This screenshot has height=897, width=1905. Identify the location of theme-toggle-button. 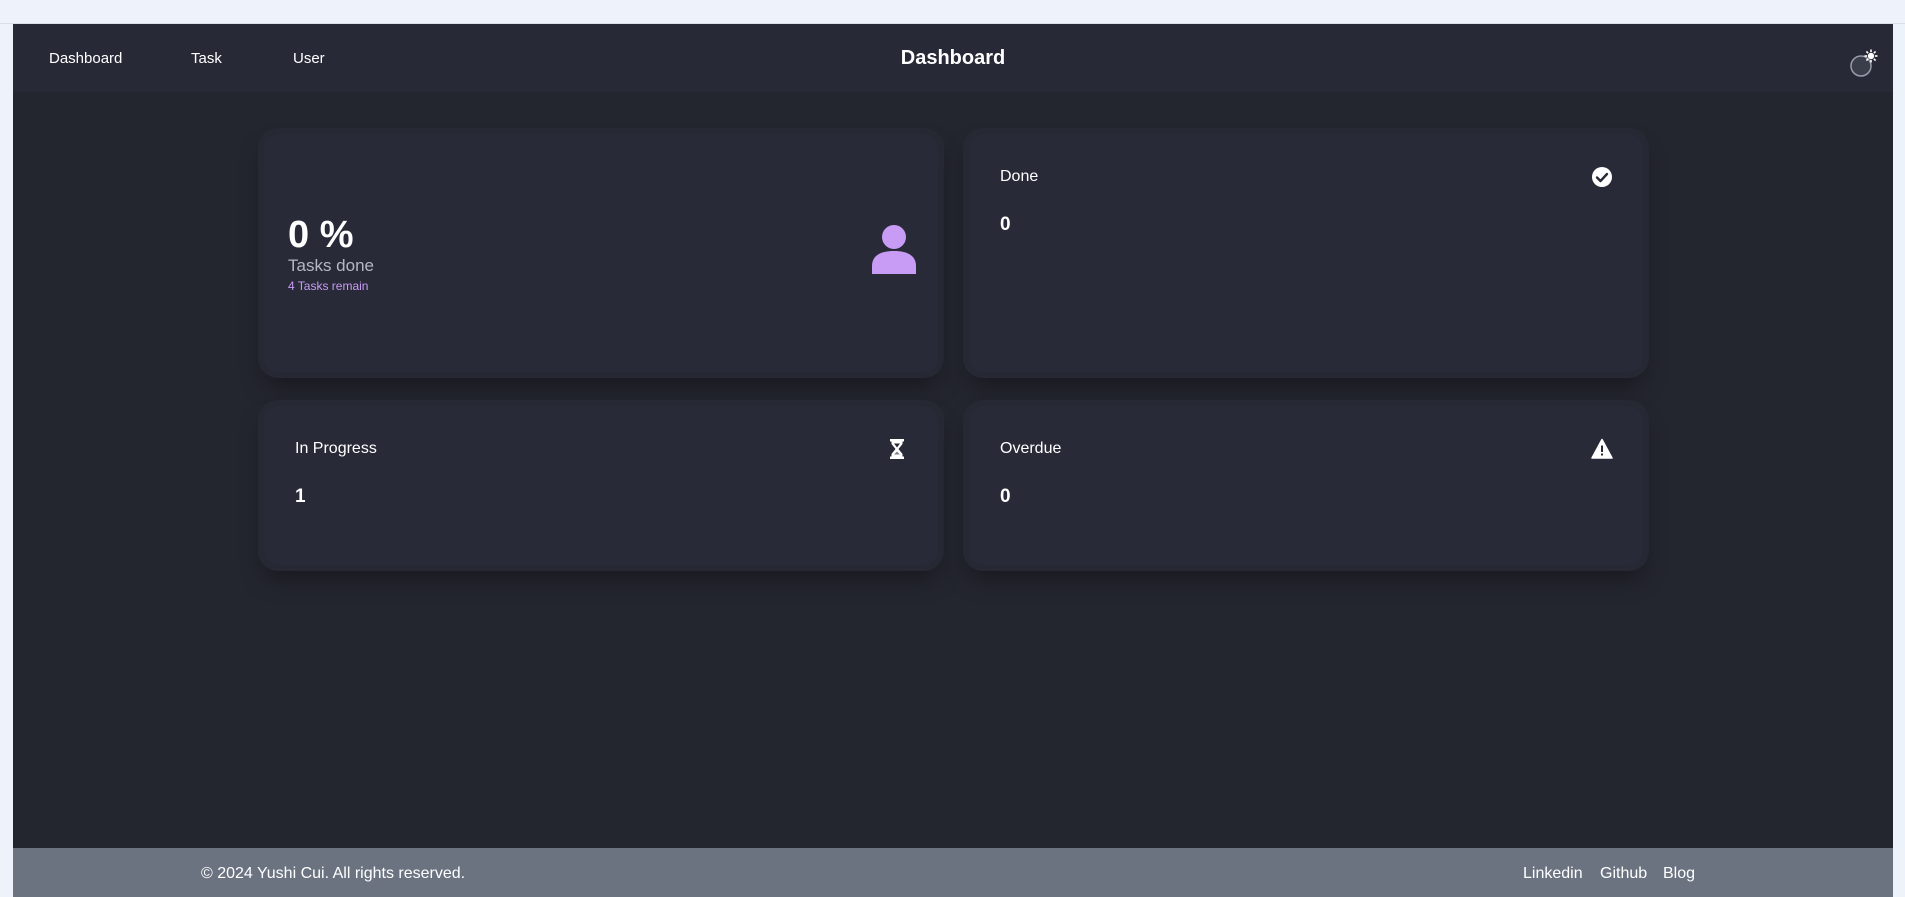
(1863, 64).